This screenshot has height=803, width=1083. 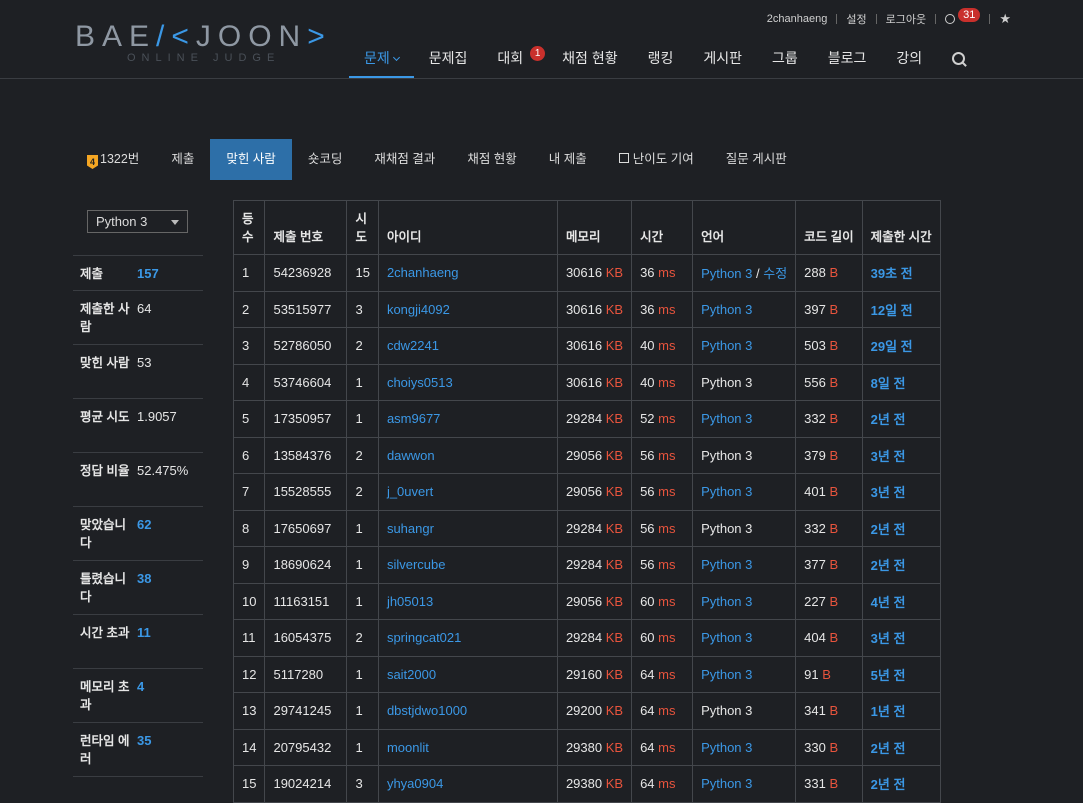 What do you see at coordinates (137, 221) in the screenshot?
I see `language-select: Python 3` at bounding box center [137, 221].